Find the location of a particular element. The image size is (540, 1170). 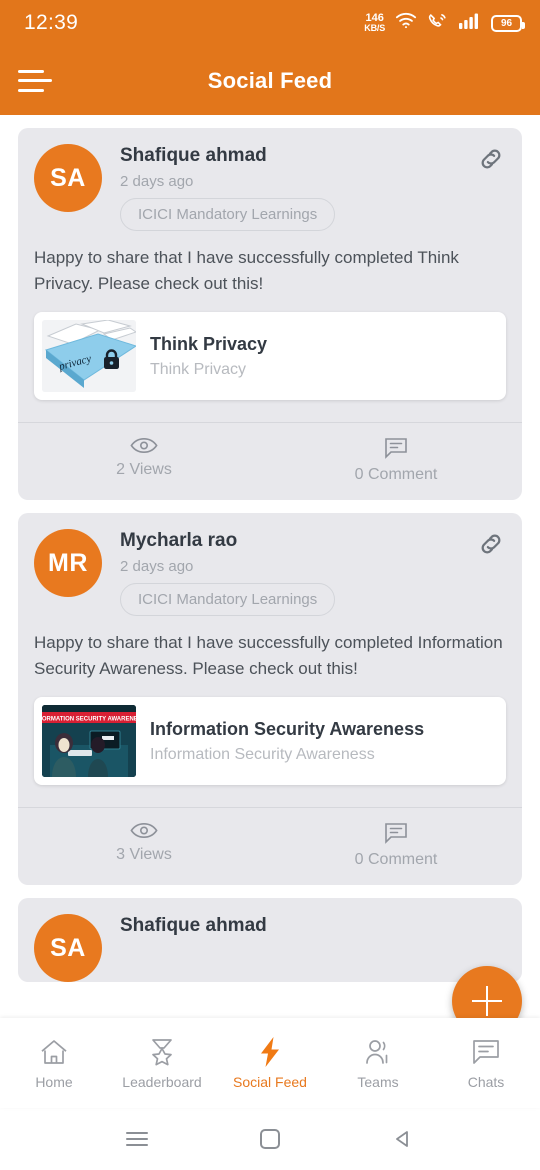

back-triangle-icon is located at coordinates (403, 1139).